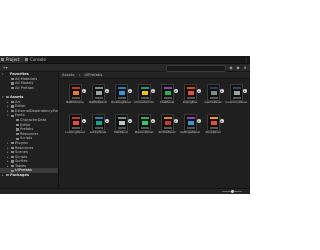  I want to click on asset-label: ProfilePanel, so click(167, 132).